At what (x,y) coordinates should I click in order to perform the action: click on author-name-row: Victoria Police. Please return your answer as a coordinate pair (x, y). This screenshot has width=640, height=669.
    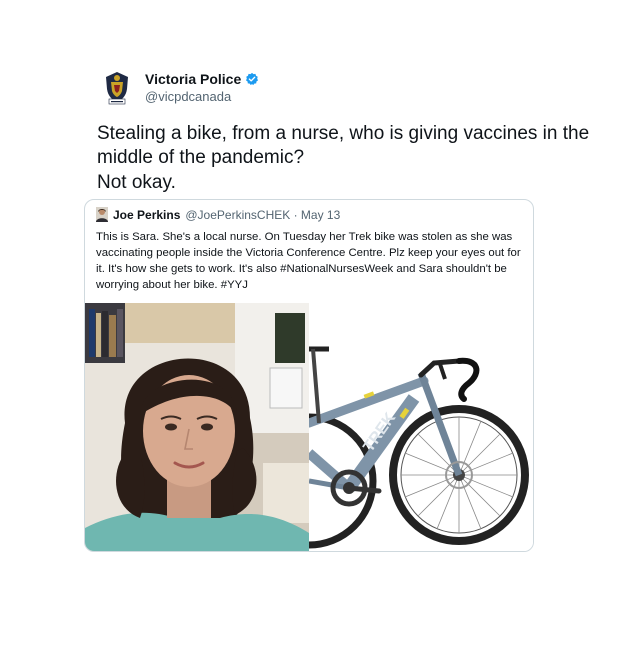
    Looking at the image, I should click on (202, 79).